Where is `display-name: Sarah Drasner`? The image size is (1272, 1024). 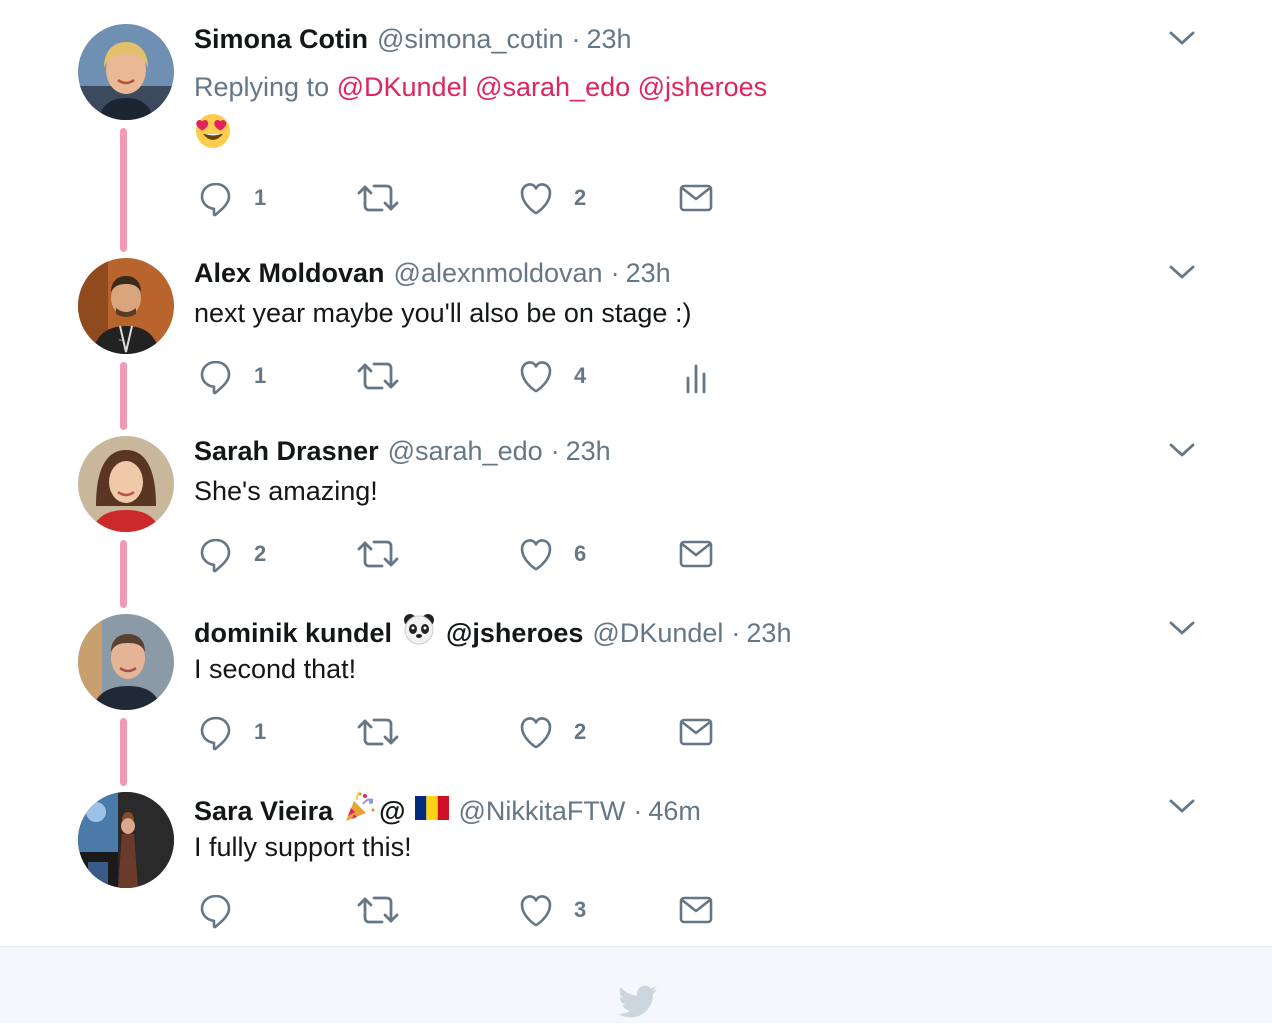
display-name: Sarah Drasner is located at coordinates (286, 451).